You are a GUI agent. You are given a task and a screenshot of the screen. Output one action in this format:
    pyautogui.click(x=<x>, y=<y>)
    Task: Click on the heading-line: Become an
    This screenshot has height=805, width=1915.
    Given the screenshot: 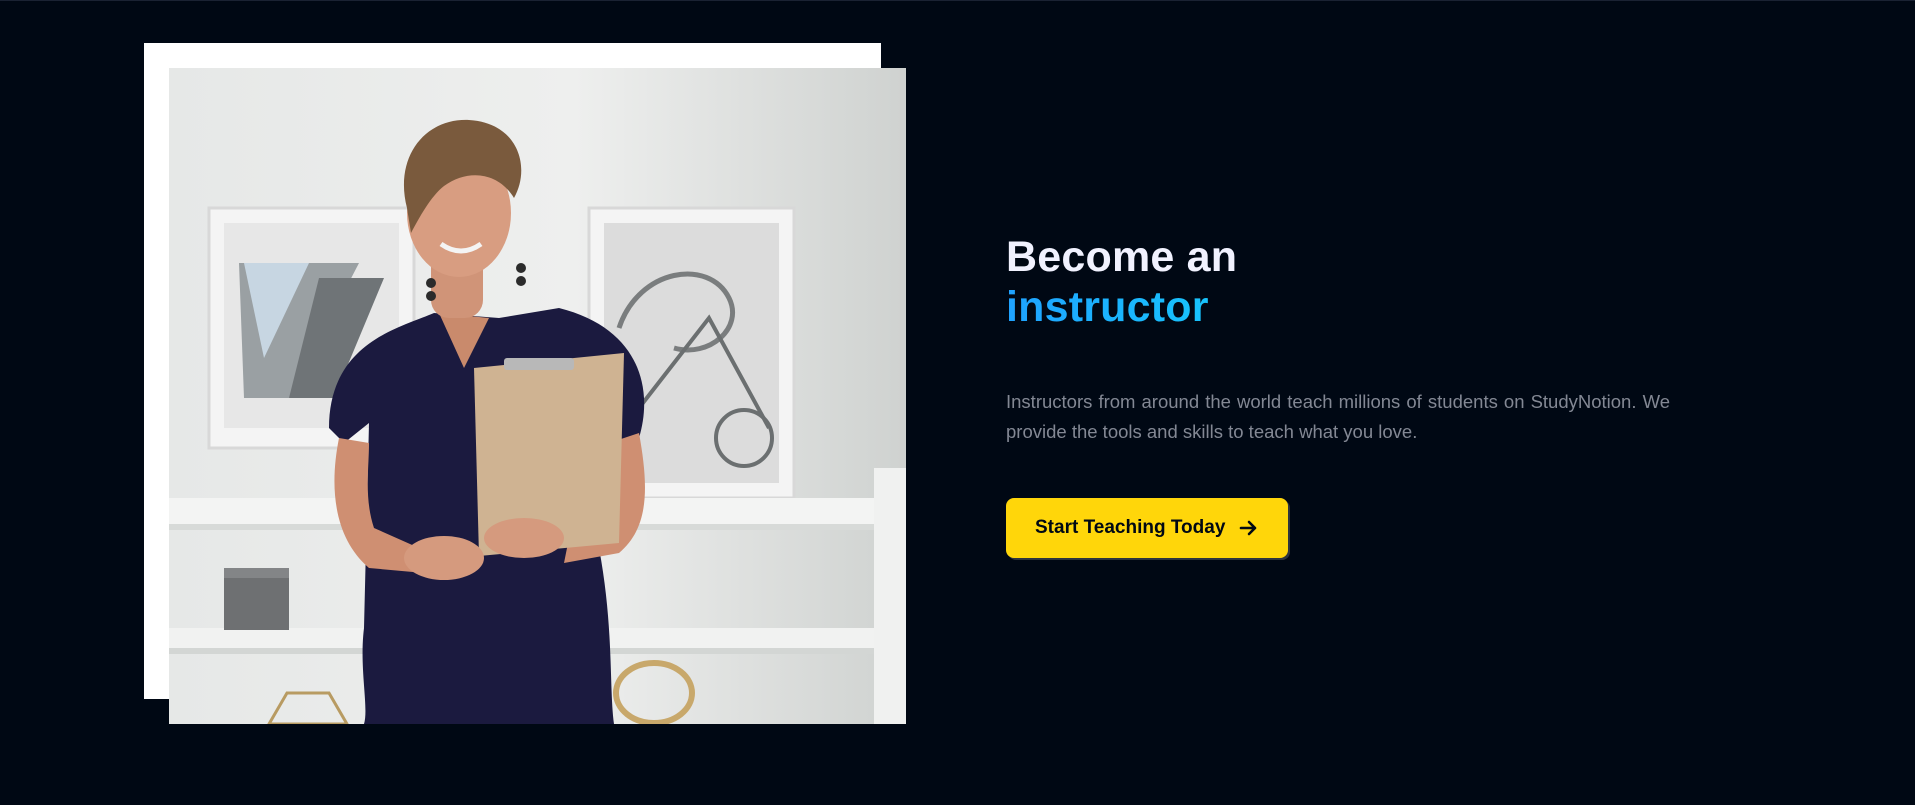 What is the action you would take?
    pyautogui.click(x=1122, y=257)
    